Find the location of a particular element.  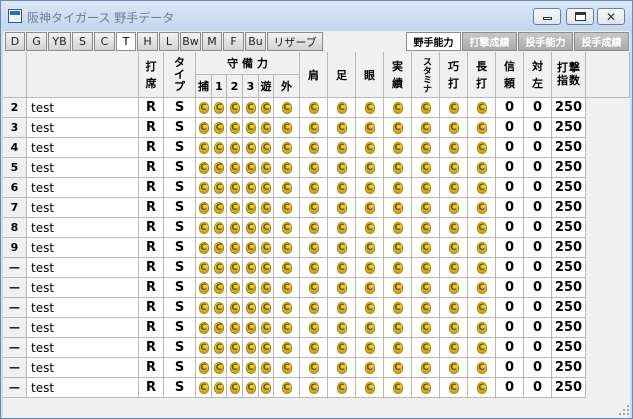

row-number: 2 is located at coordinates (15, 108).